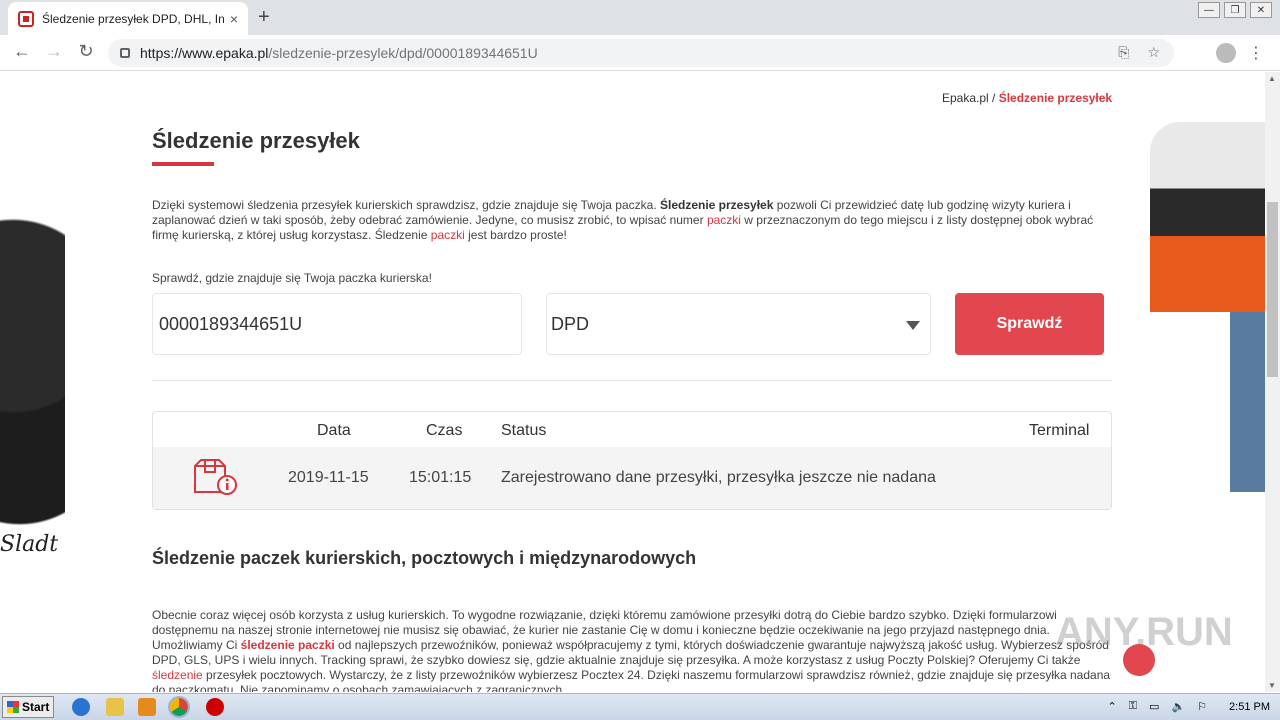 Image resolution: width=1280 pixels, height=720 pixels. Describe the element at coordinates (1272, 289) in the screenshot. I see `scroll-thumb` at that location.